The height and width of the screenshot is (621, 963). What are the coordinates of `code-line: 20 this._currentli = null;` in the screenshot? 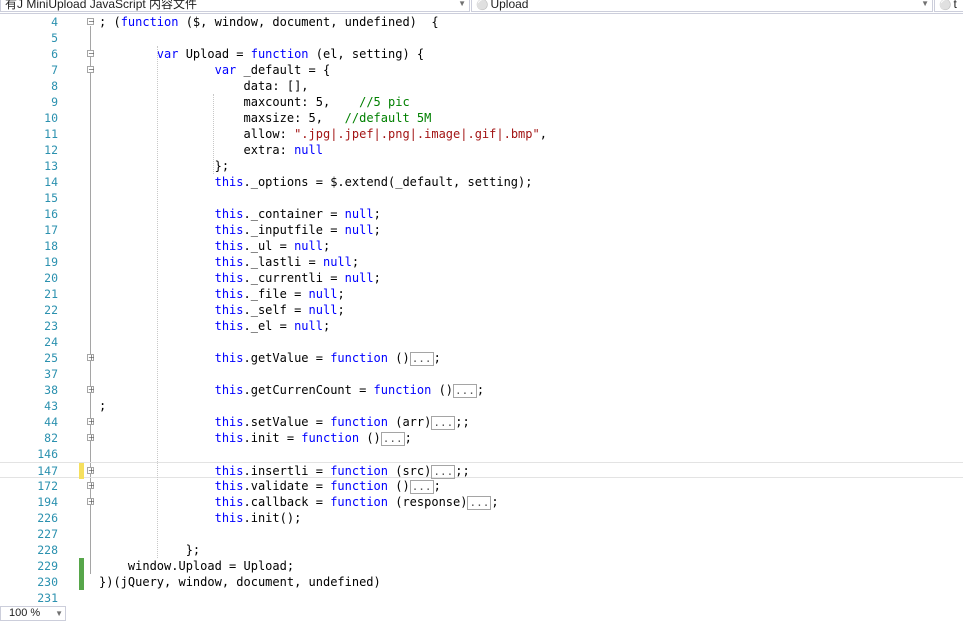 It's located at (481, 278).